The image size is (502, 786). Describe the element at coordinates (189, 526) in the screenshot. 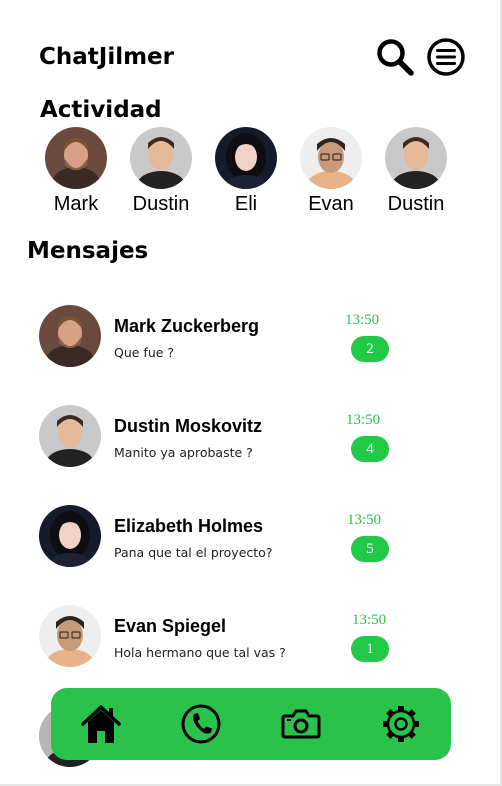

I see `contact-name: Elizabeth Holmes` at that location.